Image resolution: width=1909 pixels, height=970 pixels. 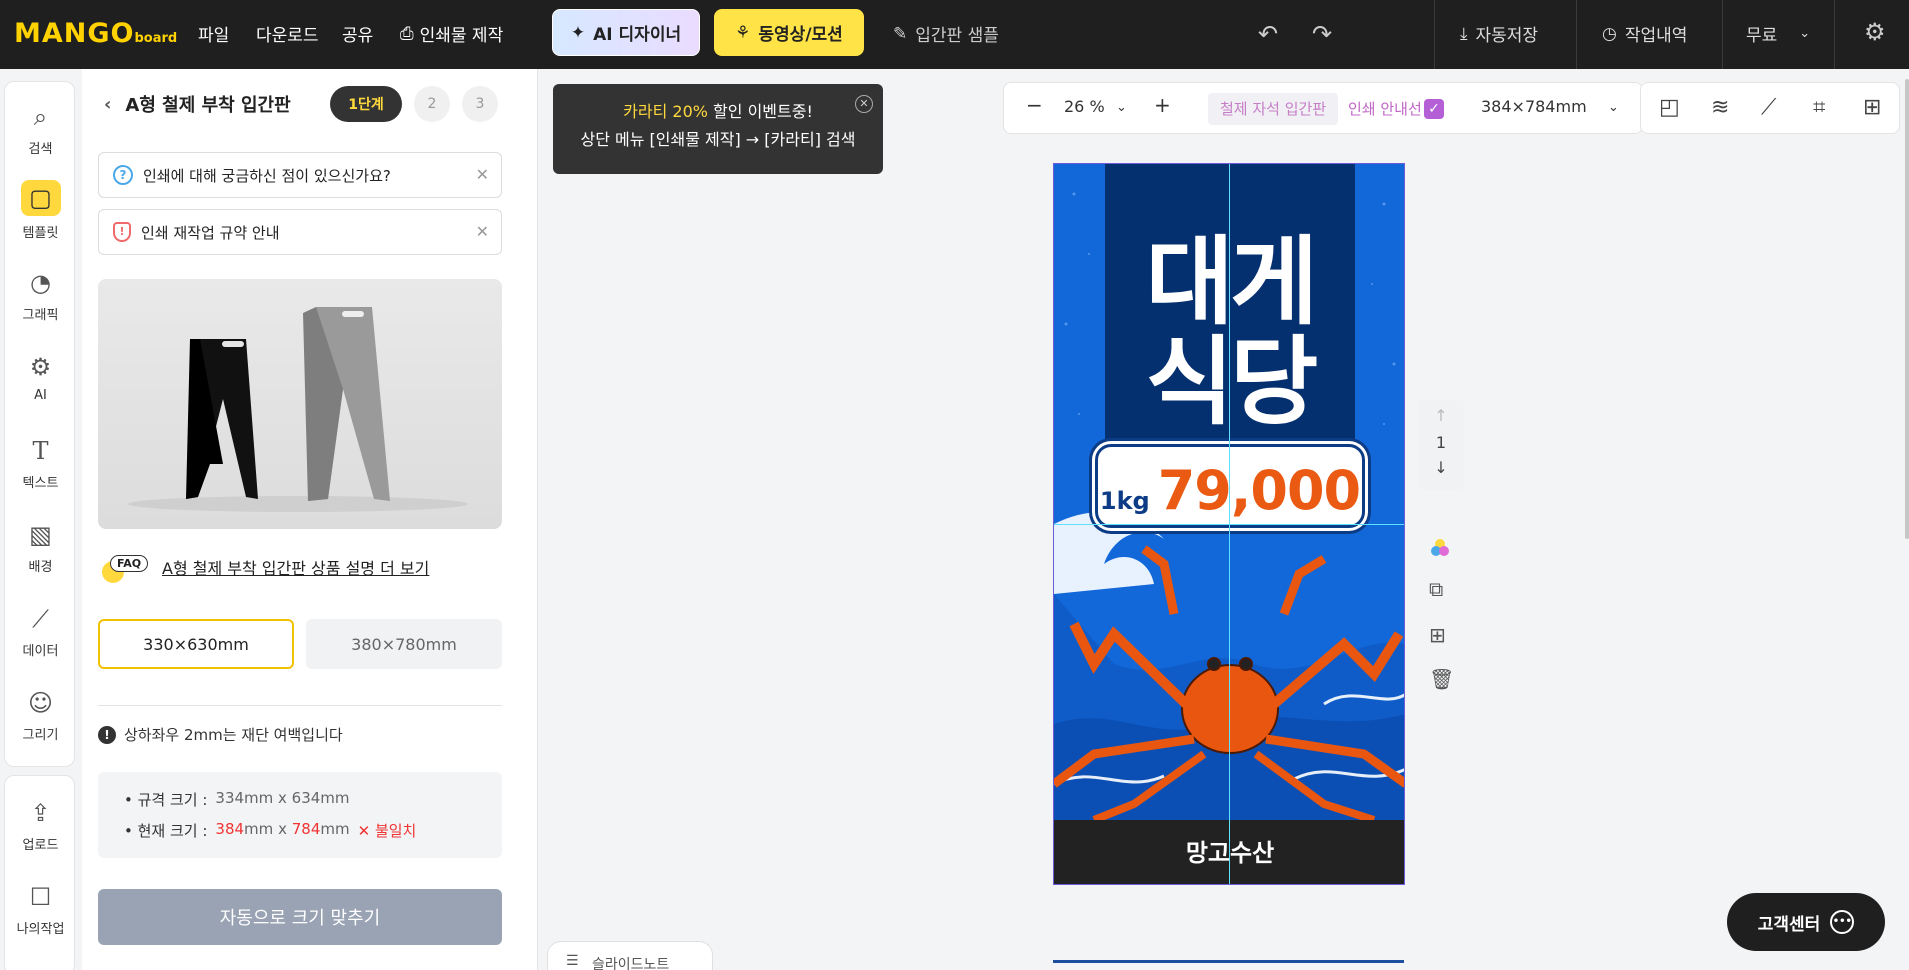 I want to click on current-size-value: 384mm x 784mm, so click(x=282, y=829).